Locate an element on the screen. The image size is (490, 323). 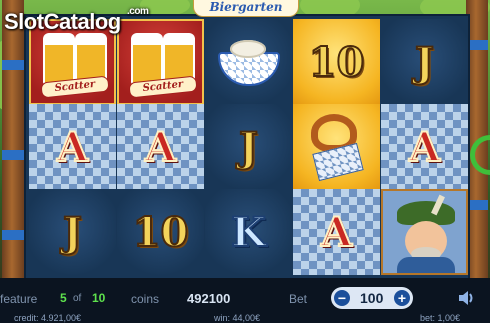
watermark-text: SlotCatalog is located at coordinates (62, 21).